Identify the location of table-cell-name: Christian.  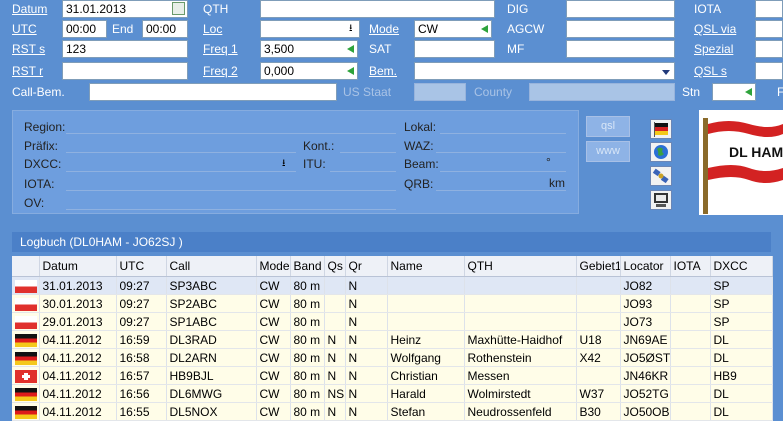
(426, 375).